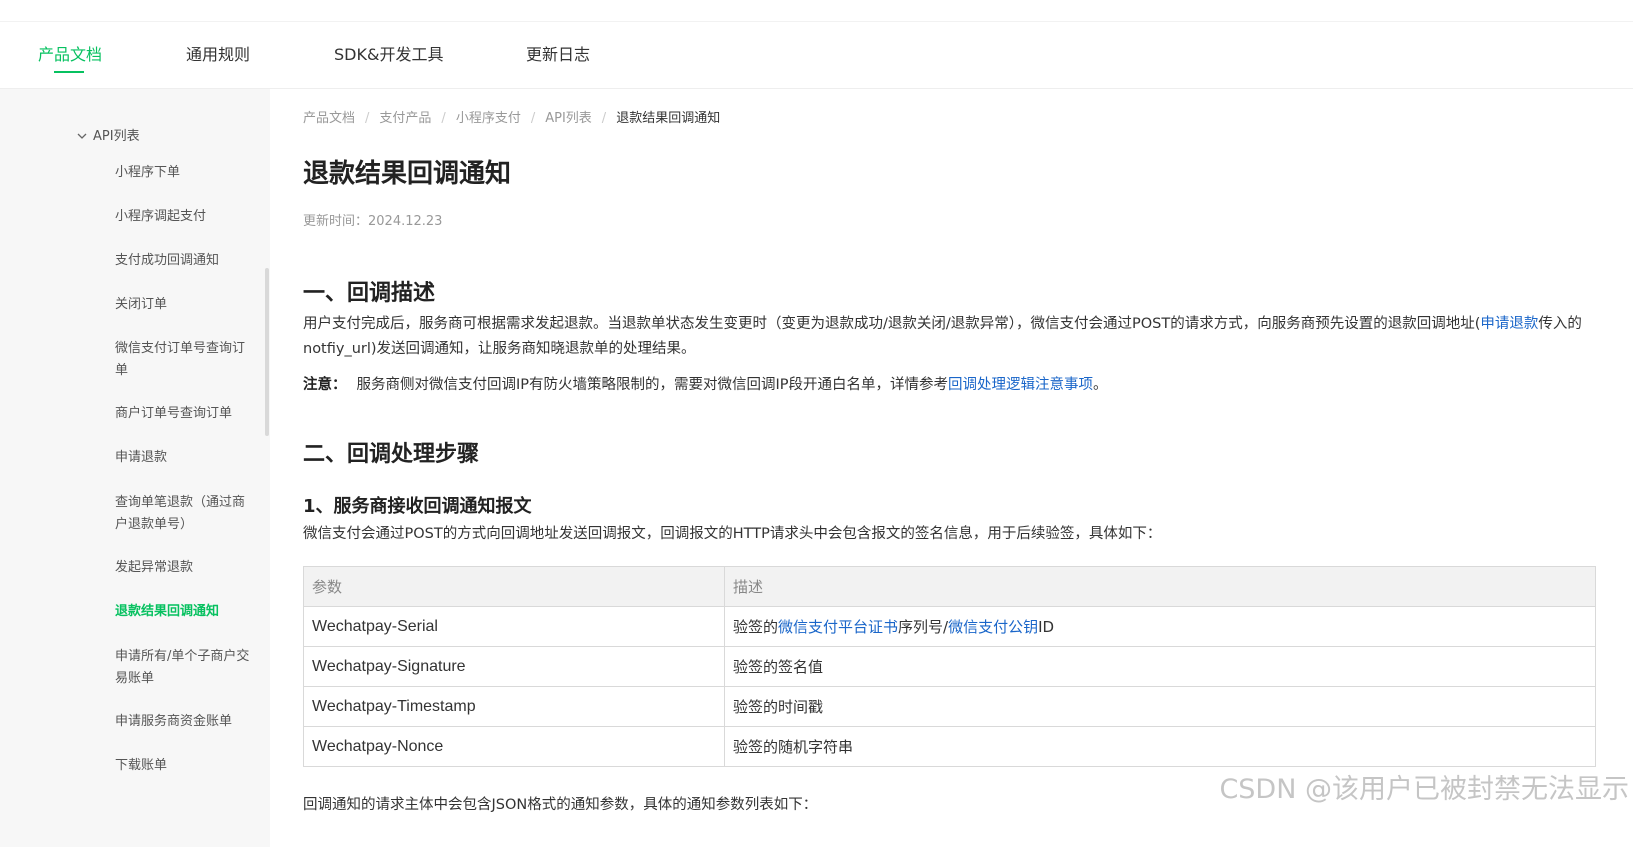 The height and width of the screenshot is (847, 1633). What do you see at coordinates (182, 612) in the screenshot?
I see `sidebar-item-active: 退款结果回调通知` at bounding box center [182, 612].